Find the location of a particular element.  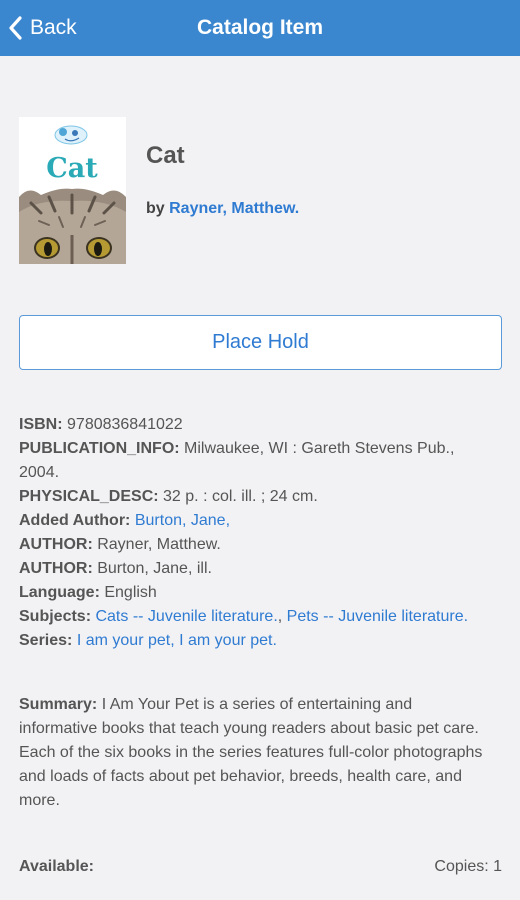

added-author-row: Added Author: Burton, Jane, is located at coordinates (254, 521).